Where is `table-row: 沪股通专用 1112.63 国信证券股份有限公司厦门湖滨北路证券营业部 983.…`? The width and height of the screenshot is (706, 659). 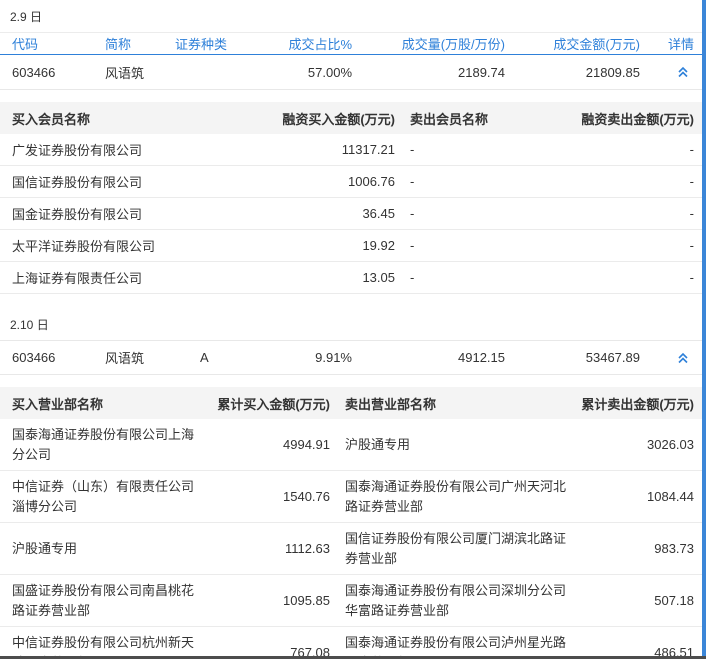
table-row: 沪股通专用 1112.63 国信证券股份有限公司厦门湖滨北路证券营业部 983.… is located at coordinates (353, 549).